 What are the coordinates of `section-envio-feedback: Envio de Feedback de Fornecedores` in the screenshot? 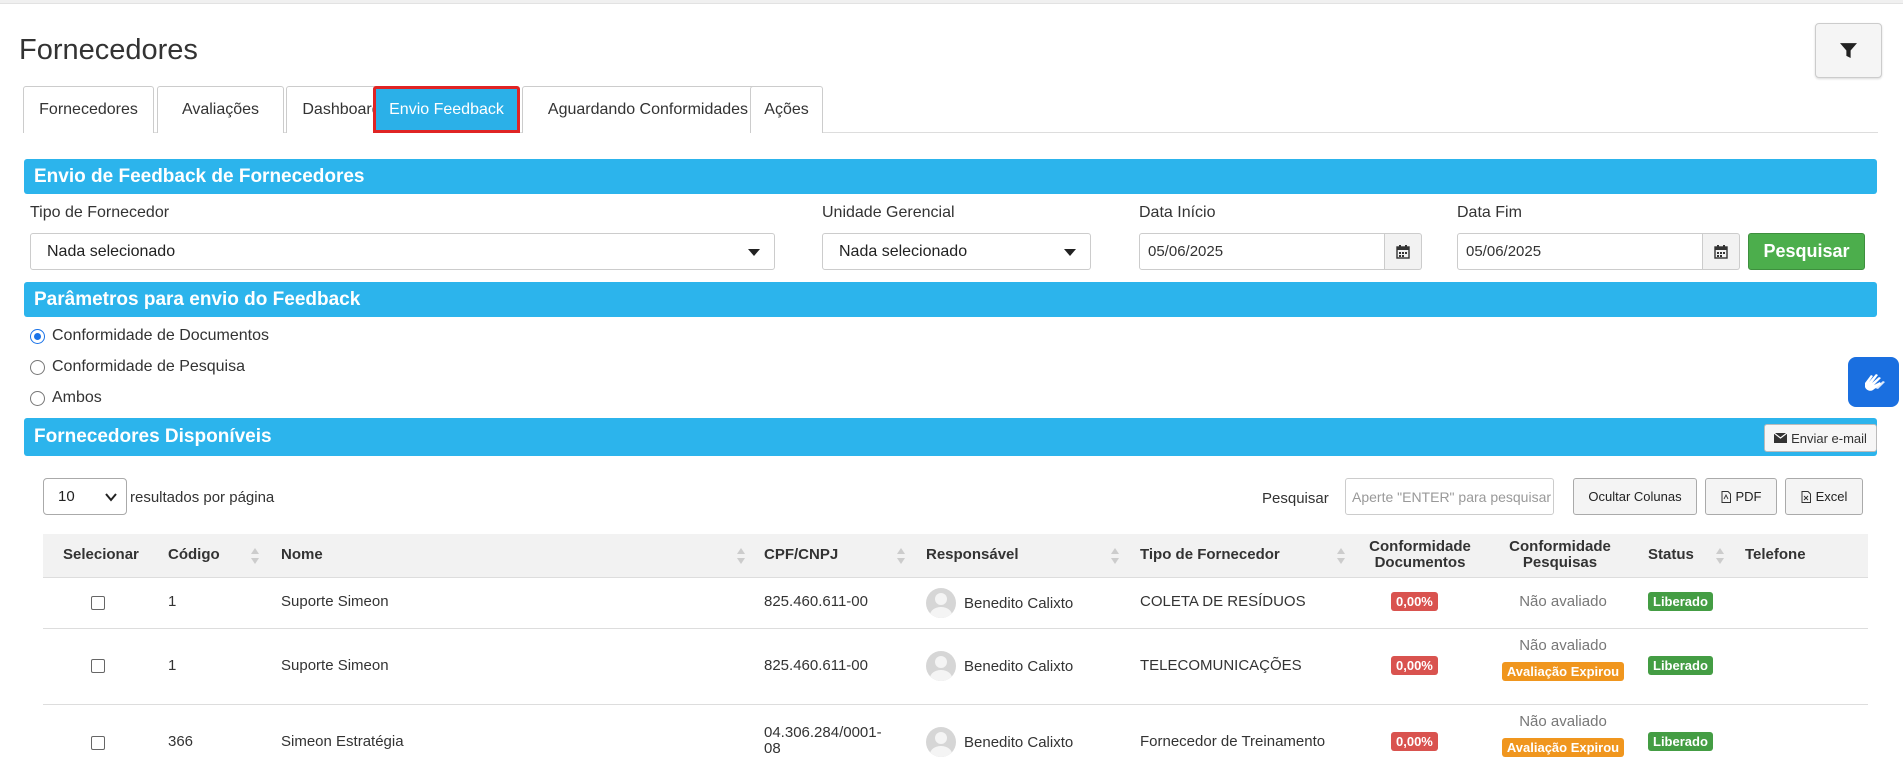 It's located at (950, 176).